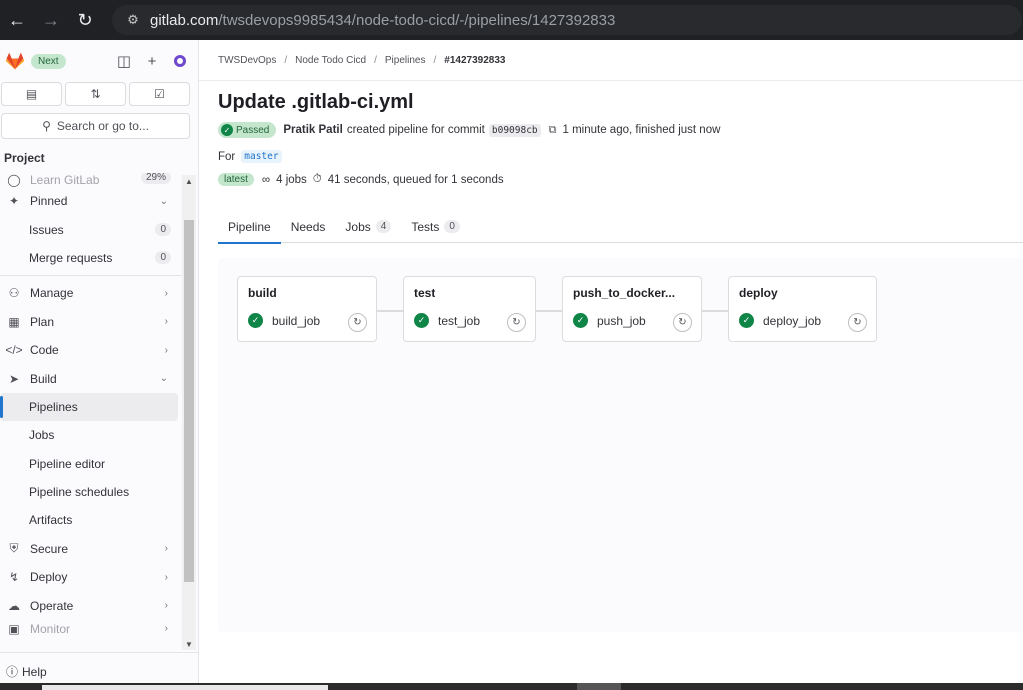  Describe the element at coordinates (180, 61) in the screenshot. I see `avatar` at that location.